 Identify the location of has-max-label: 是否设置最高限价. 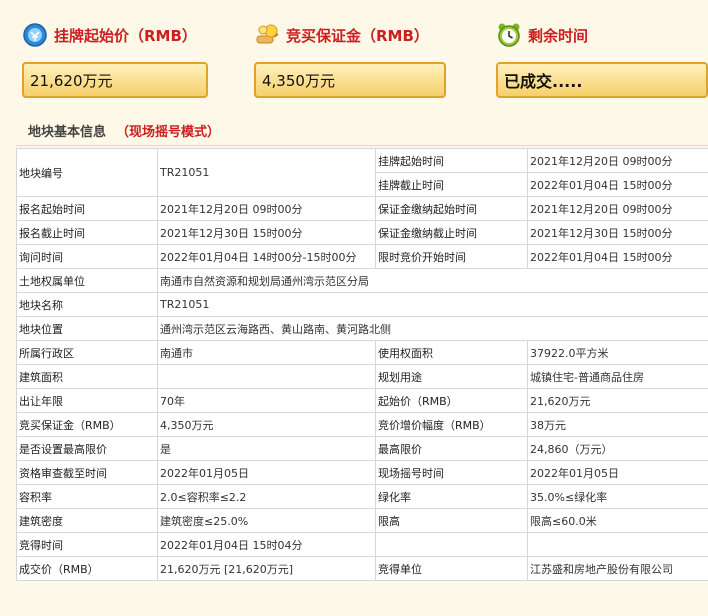
(87, 448).